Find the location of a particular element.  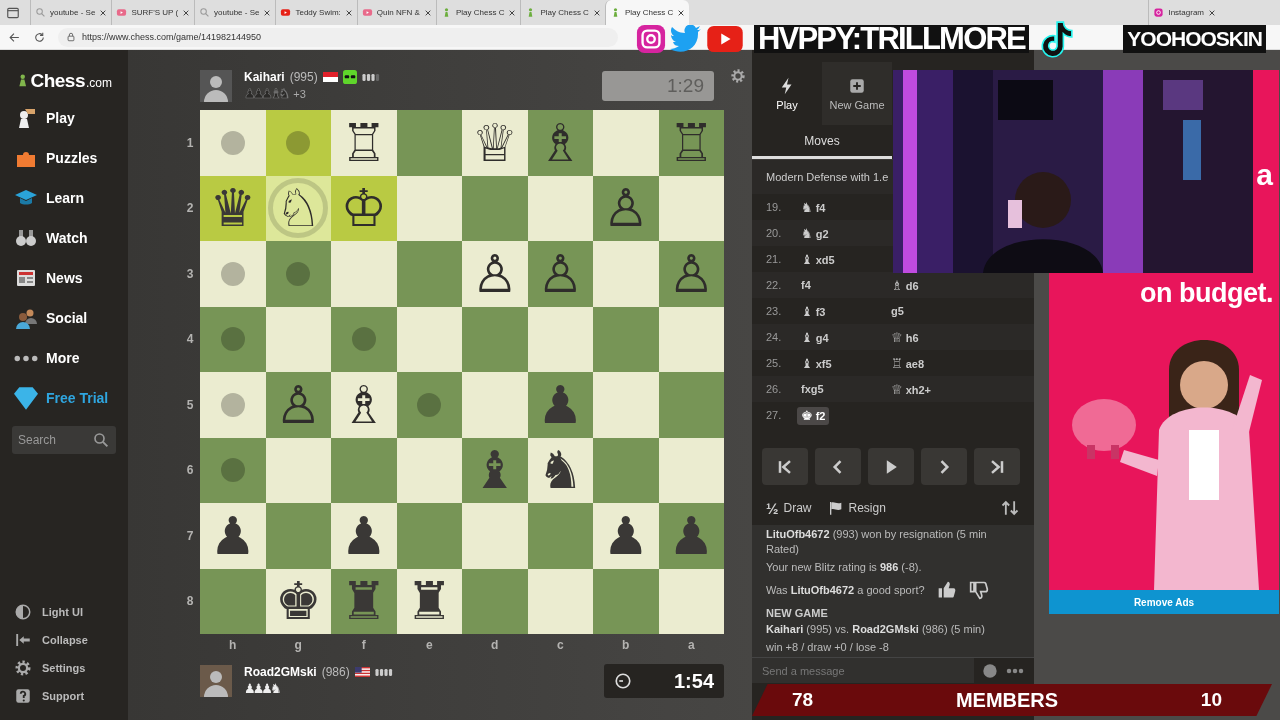

chess-piece: ♛ is located at coordinates (233, 208).